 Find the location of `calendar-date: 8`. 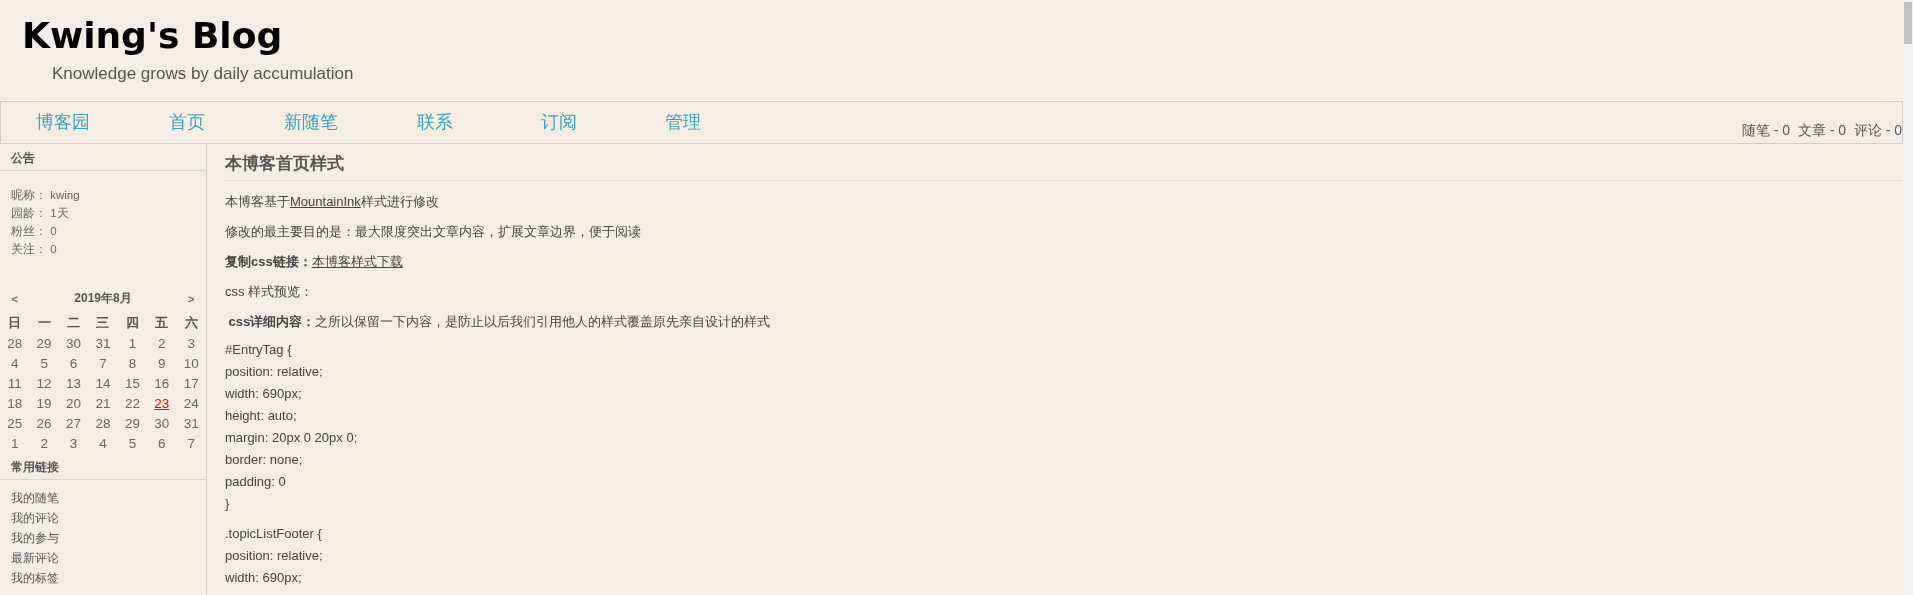

calendar-date: 8 is located at coordinates (132, 363).